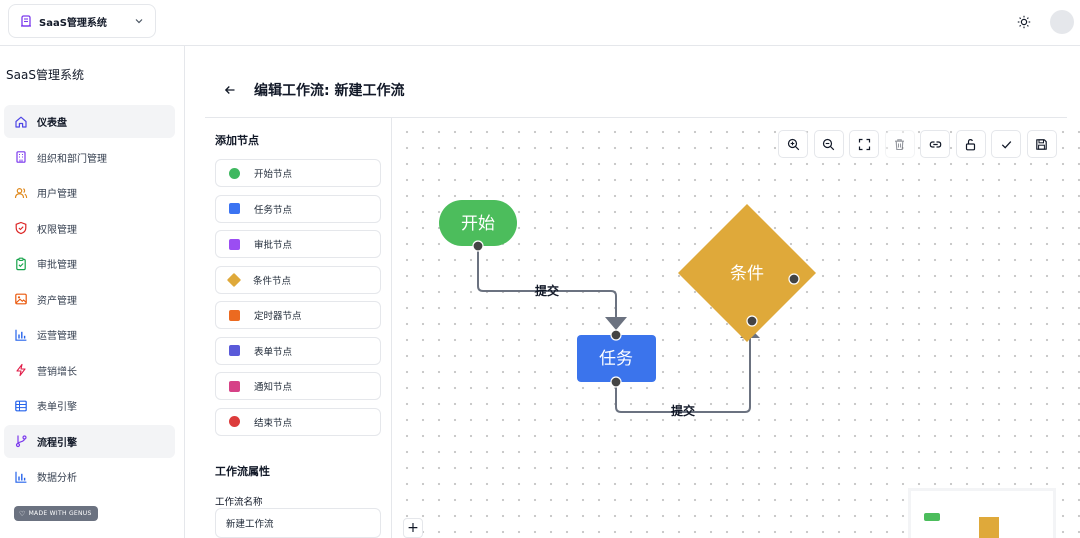 The image size is (1080, 538). I want to click on app-logo-icon, so click(26, 21).